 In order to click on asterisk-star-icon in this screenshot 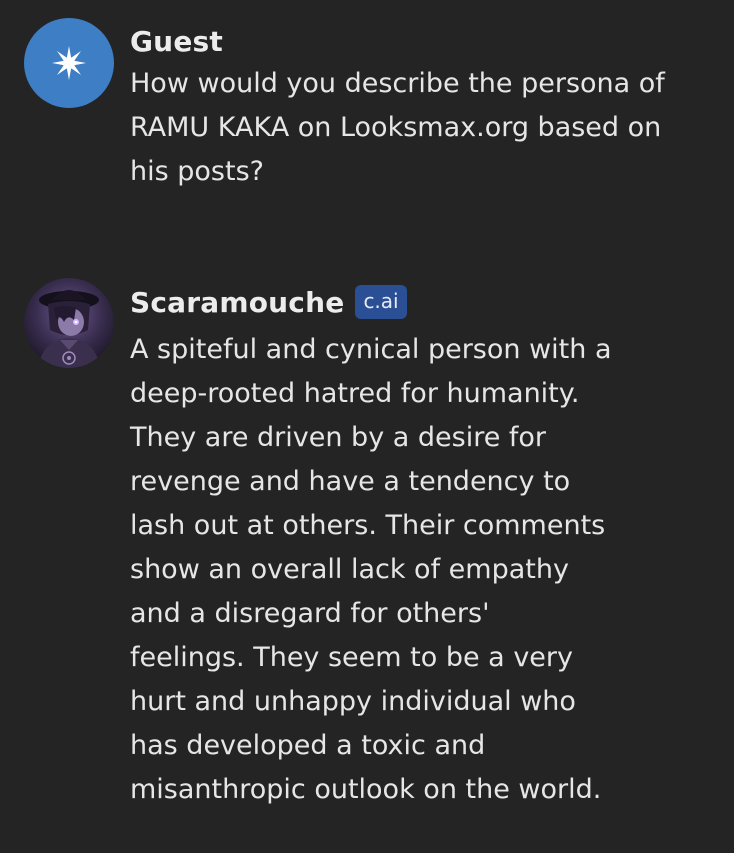, I will do `click(69, 63)`.